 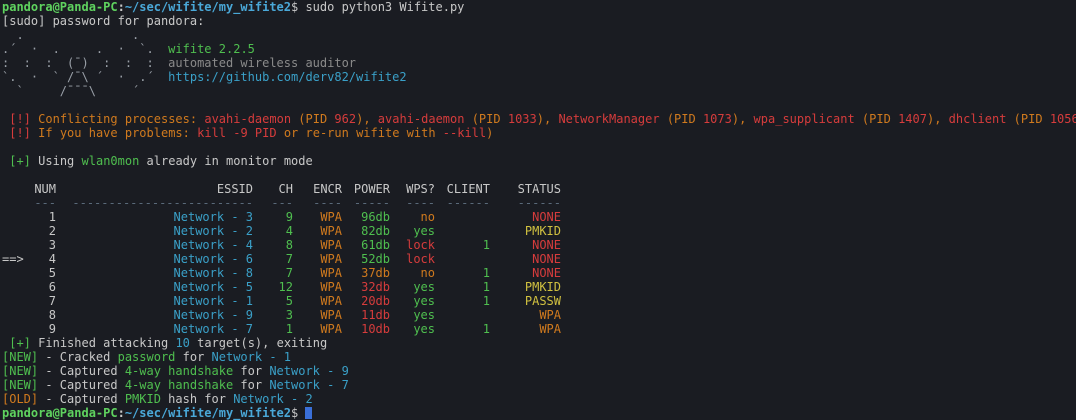 I want to click on cell-num: 5, so click(x=52, y=273).